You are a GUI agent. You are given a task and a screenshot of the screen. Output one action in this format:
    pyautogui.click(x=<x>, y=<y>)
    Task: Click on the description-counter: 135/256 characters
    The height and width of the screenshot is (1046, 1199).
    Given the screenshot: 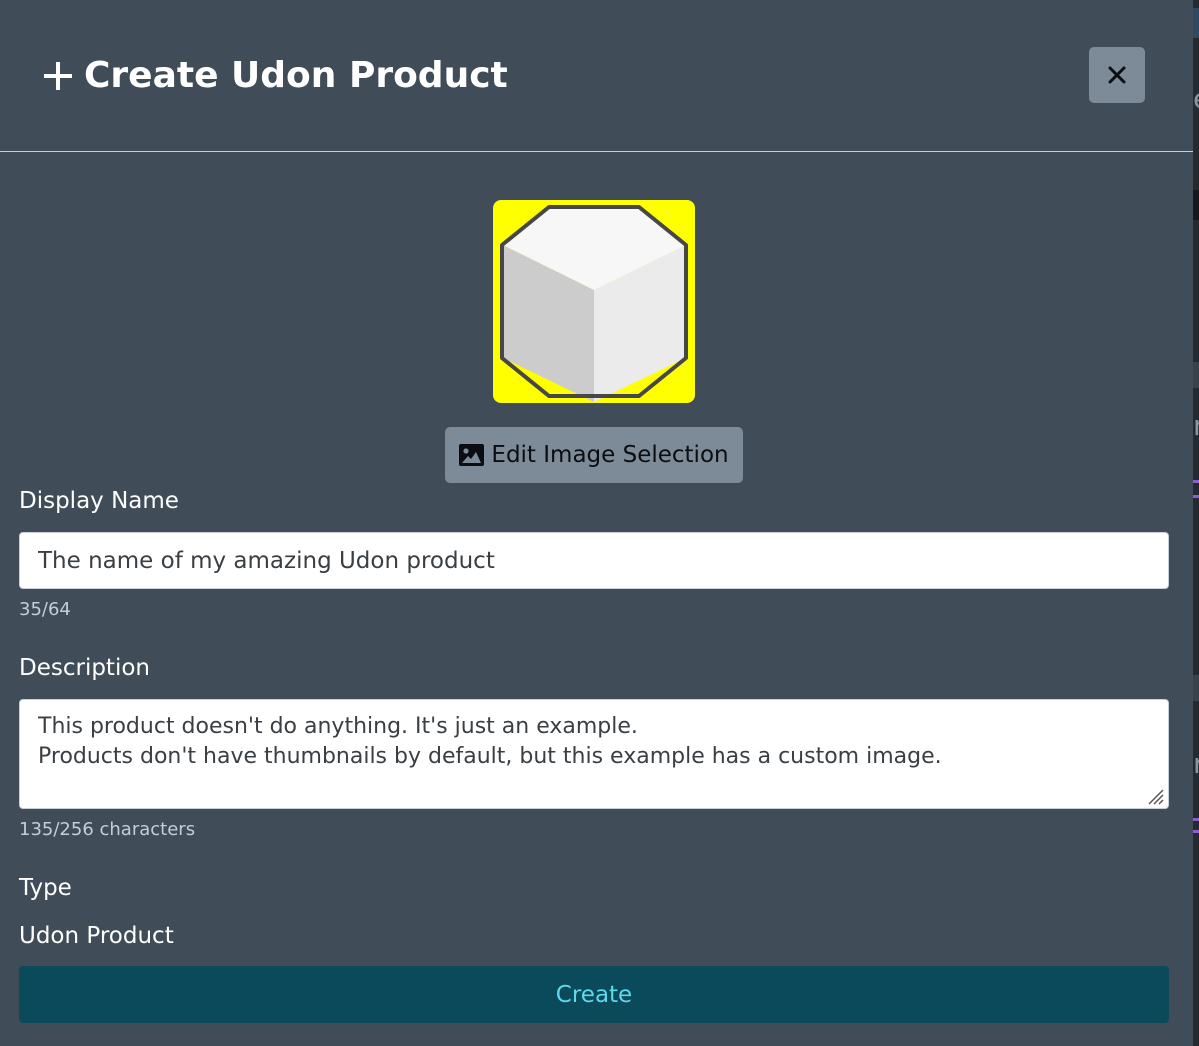 What is the action you would take?
    pyautogui.click(x=107, y=829)
    